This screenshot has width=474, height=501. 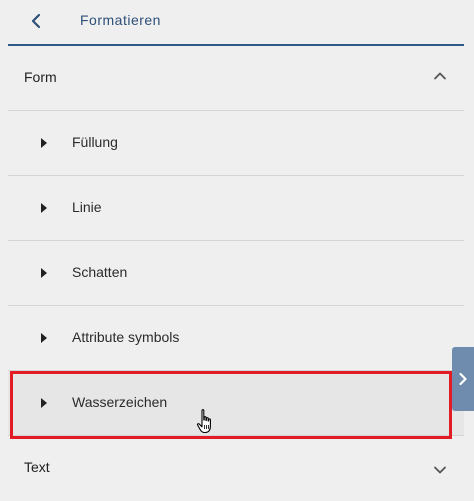 What do you see at coordinates (236, 337) in the screenshot?
I see `form-item-attribute-symbols: Attribute symbols` at bounding box center [236, 337].